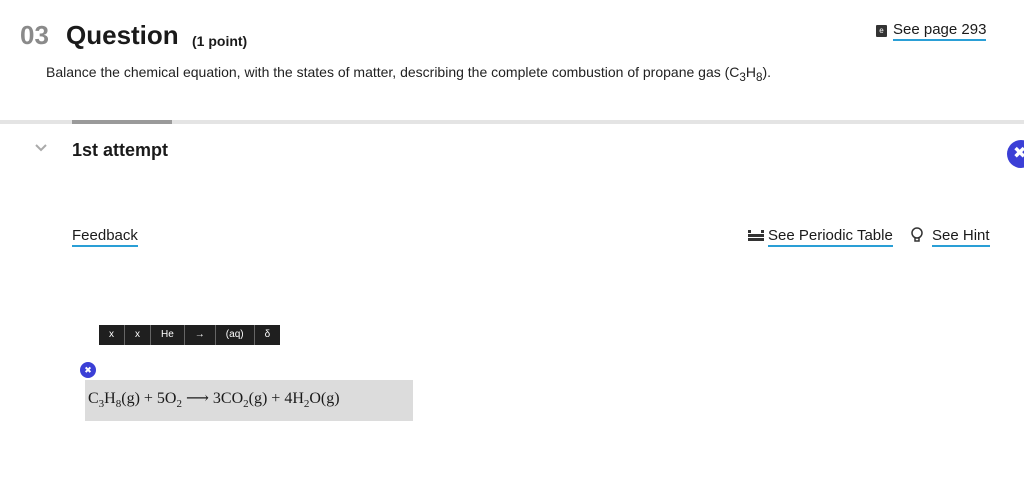  Describe the element at coordinates (268, 335) in the screenshot. I see `delta-button: δ` at that location.